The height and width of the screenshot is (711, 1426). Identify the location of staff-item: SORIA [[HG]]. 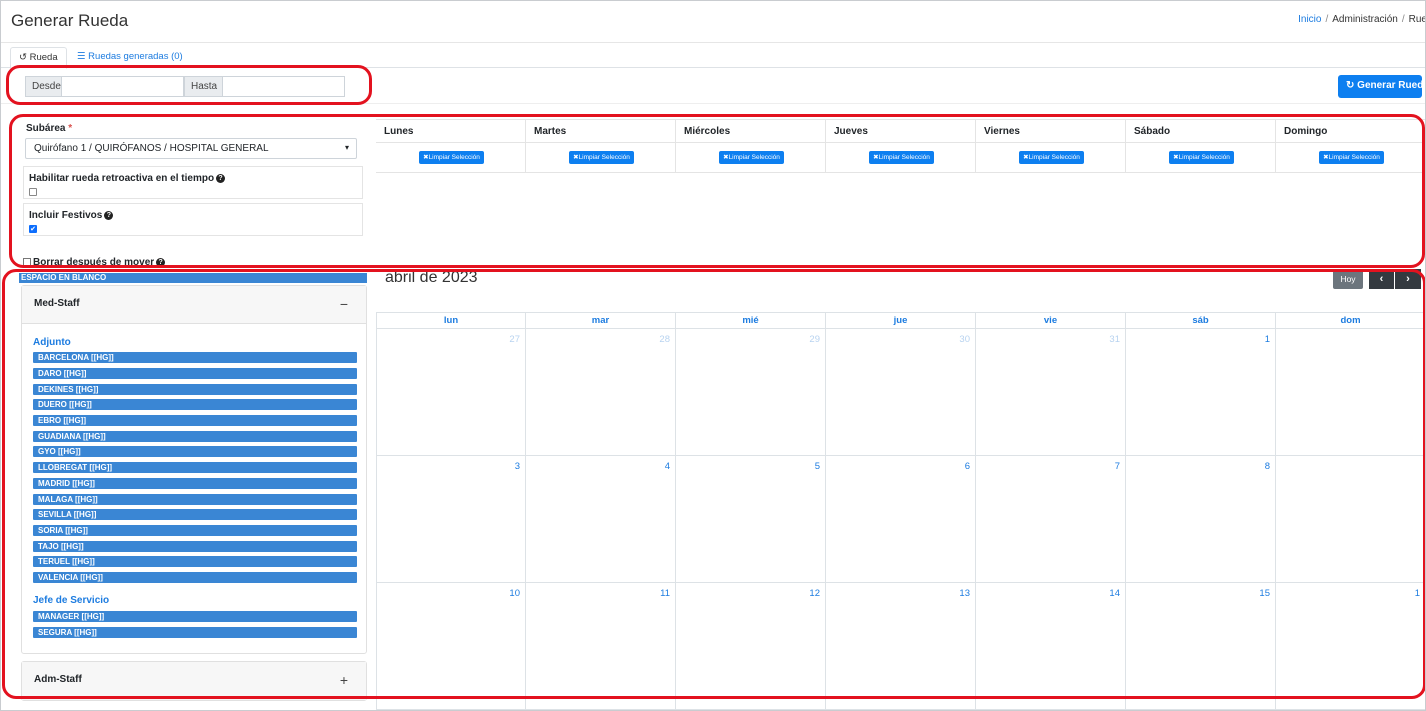
(195, 530).